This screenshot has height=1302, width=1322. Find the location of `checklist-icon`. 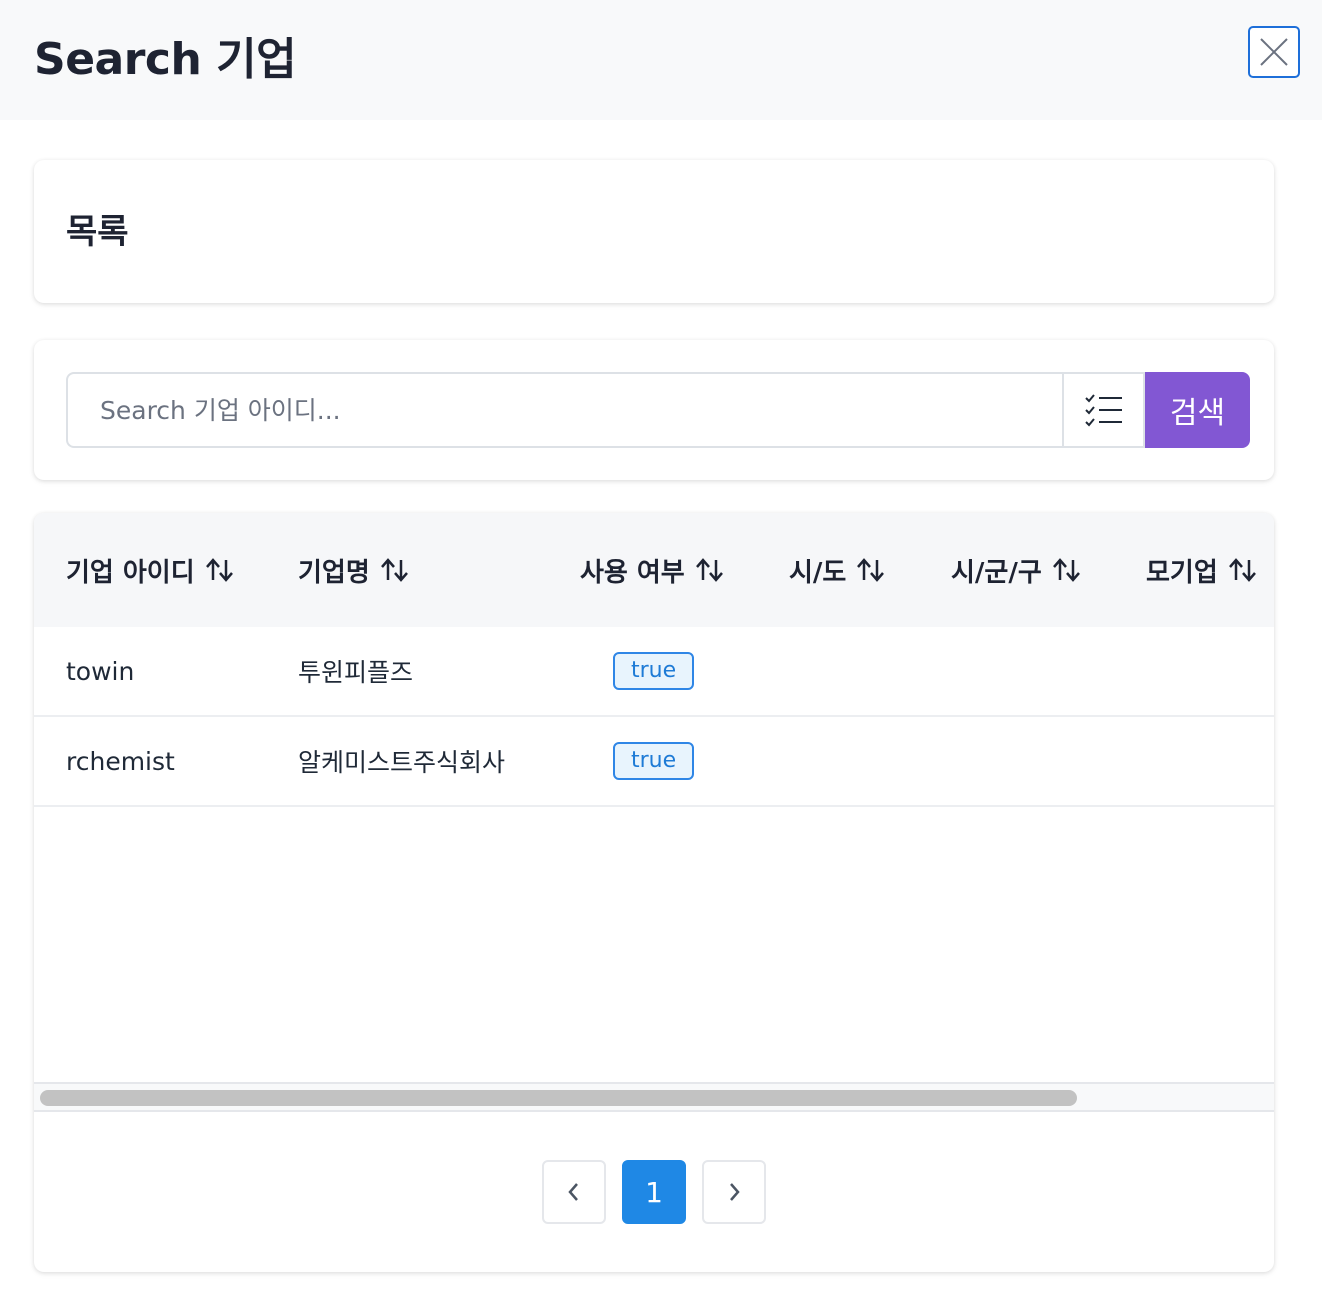

checklist-icon is located at coordinates (1103, 410).